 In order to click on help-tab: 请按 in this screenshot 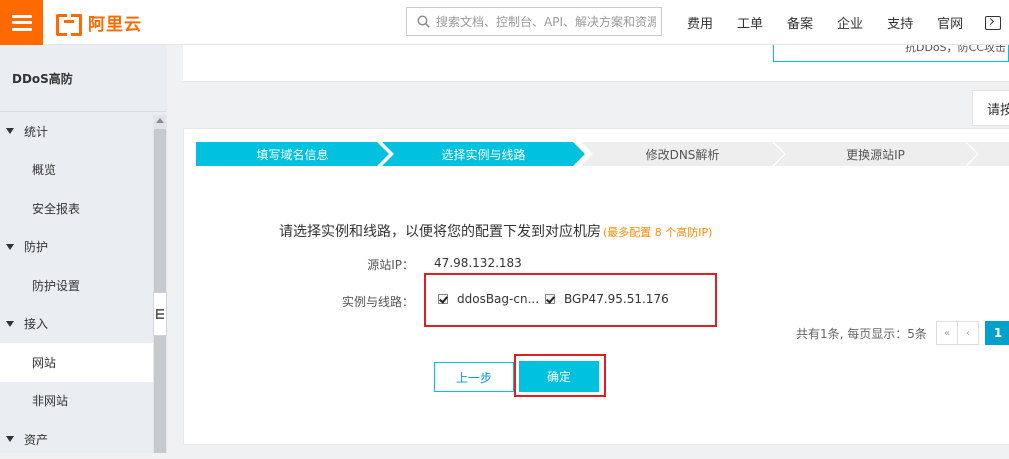, I will do `click(990, 108)`.